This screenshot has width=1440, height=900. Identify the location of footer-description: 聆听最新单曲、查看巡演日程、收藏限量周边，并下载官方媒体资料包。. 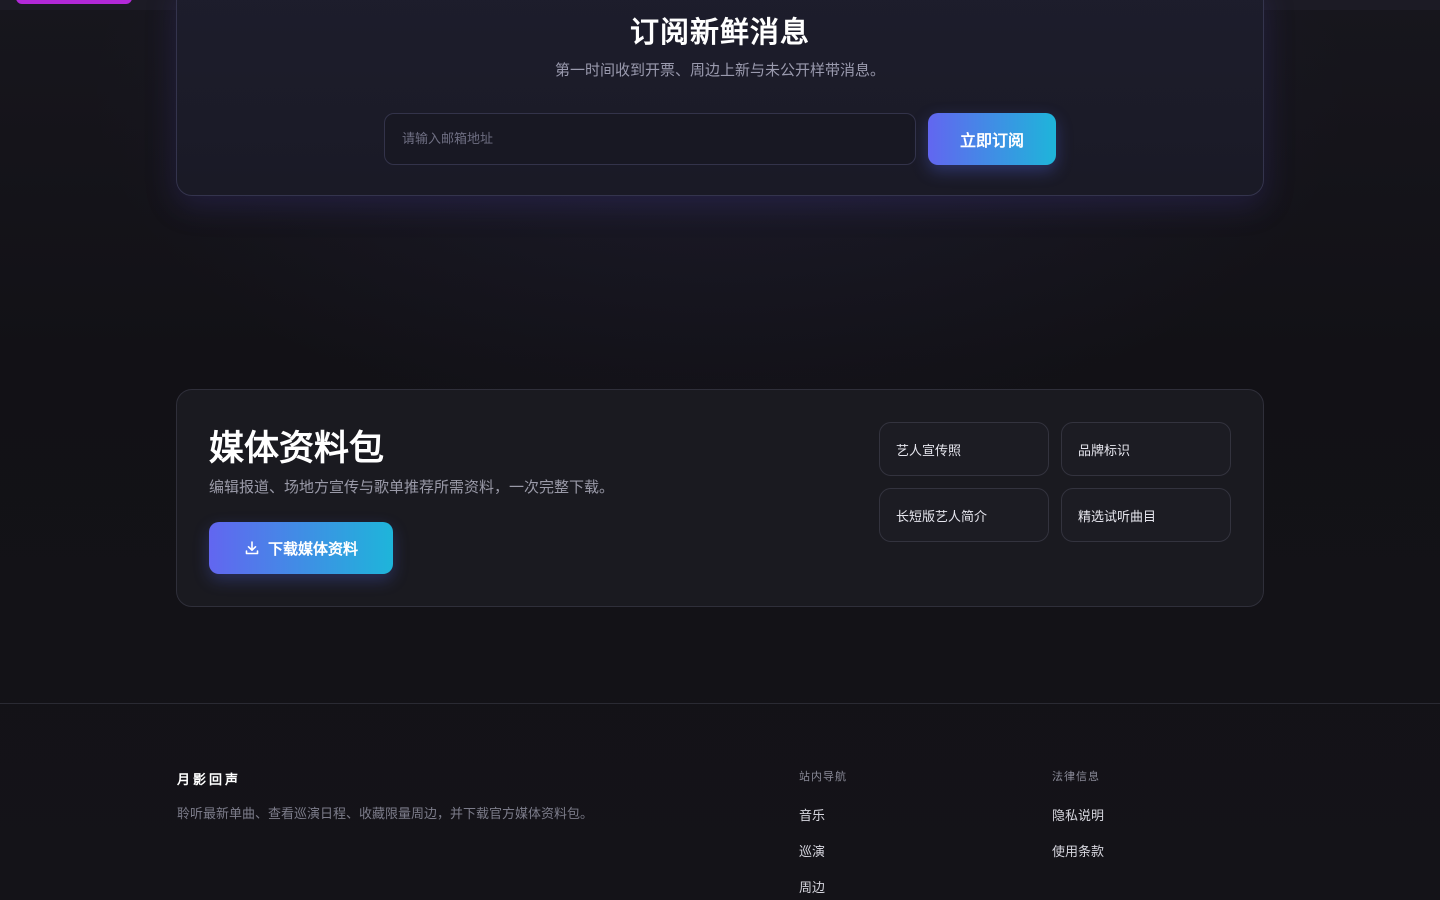
(385, 814).